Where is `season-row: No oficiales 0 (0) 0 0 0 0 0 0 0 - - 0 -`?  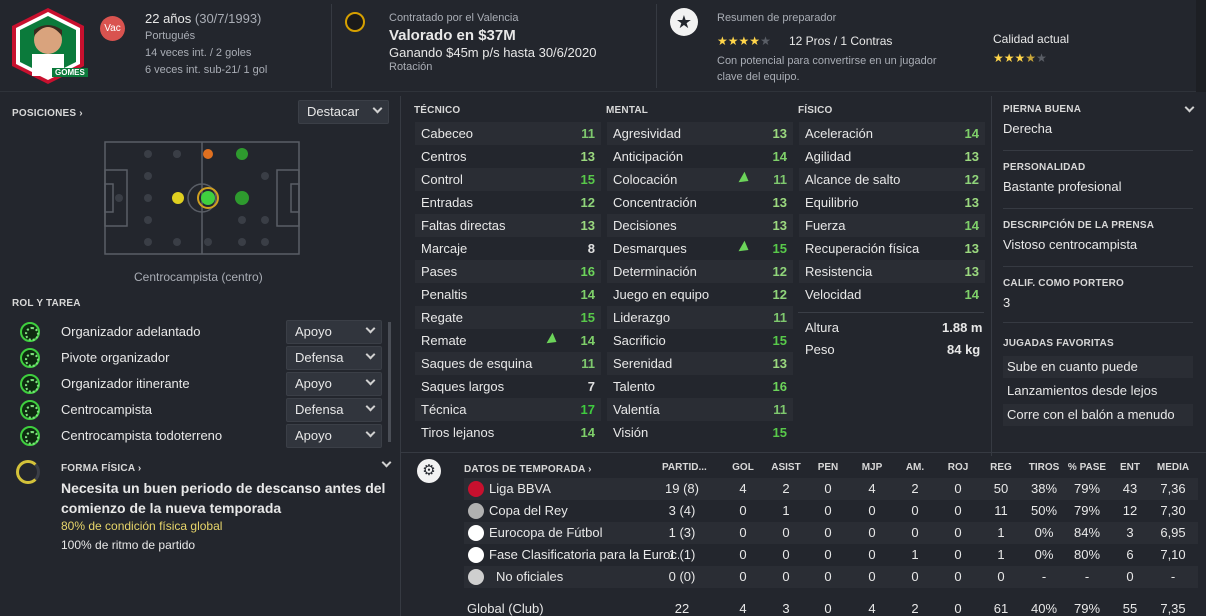 season-row: No oficiales 0 (0) 0 0 0 0 0 0 0 - - 0 - is located at coordinates (831, 577).